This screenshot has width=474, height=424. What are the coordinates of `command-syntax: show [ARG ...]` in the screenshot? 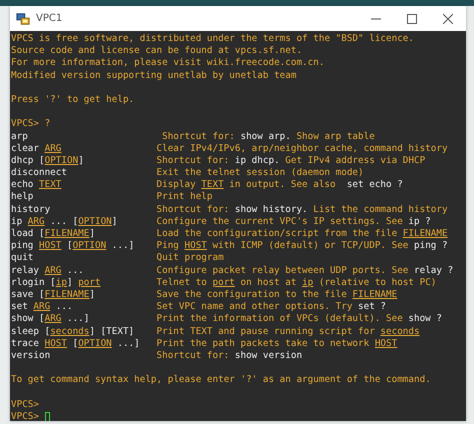 It's located at (50, 319).